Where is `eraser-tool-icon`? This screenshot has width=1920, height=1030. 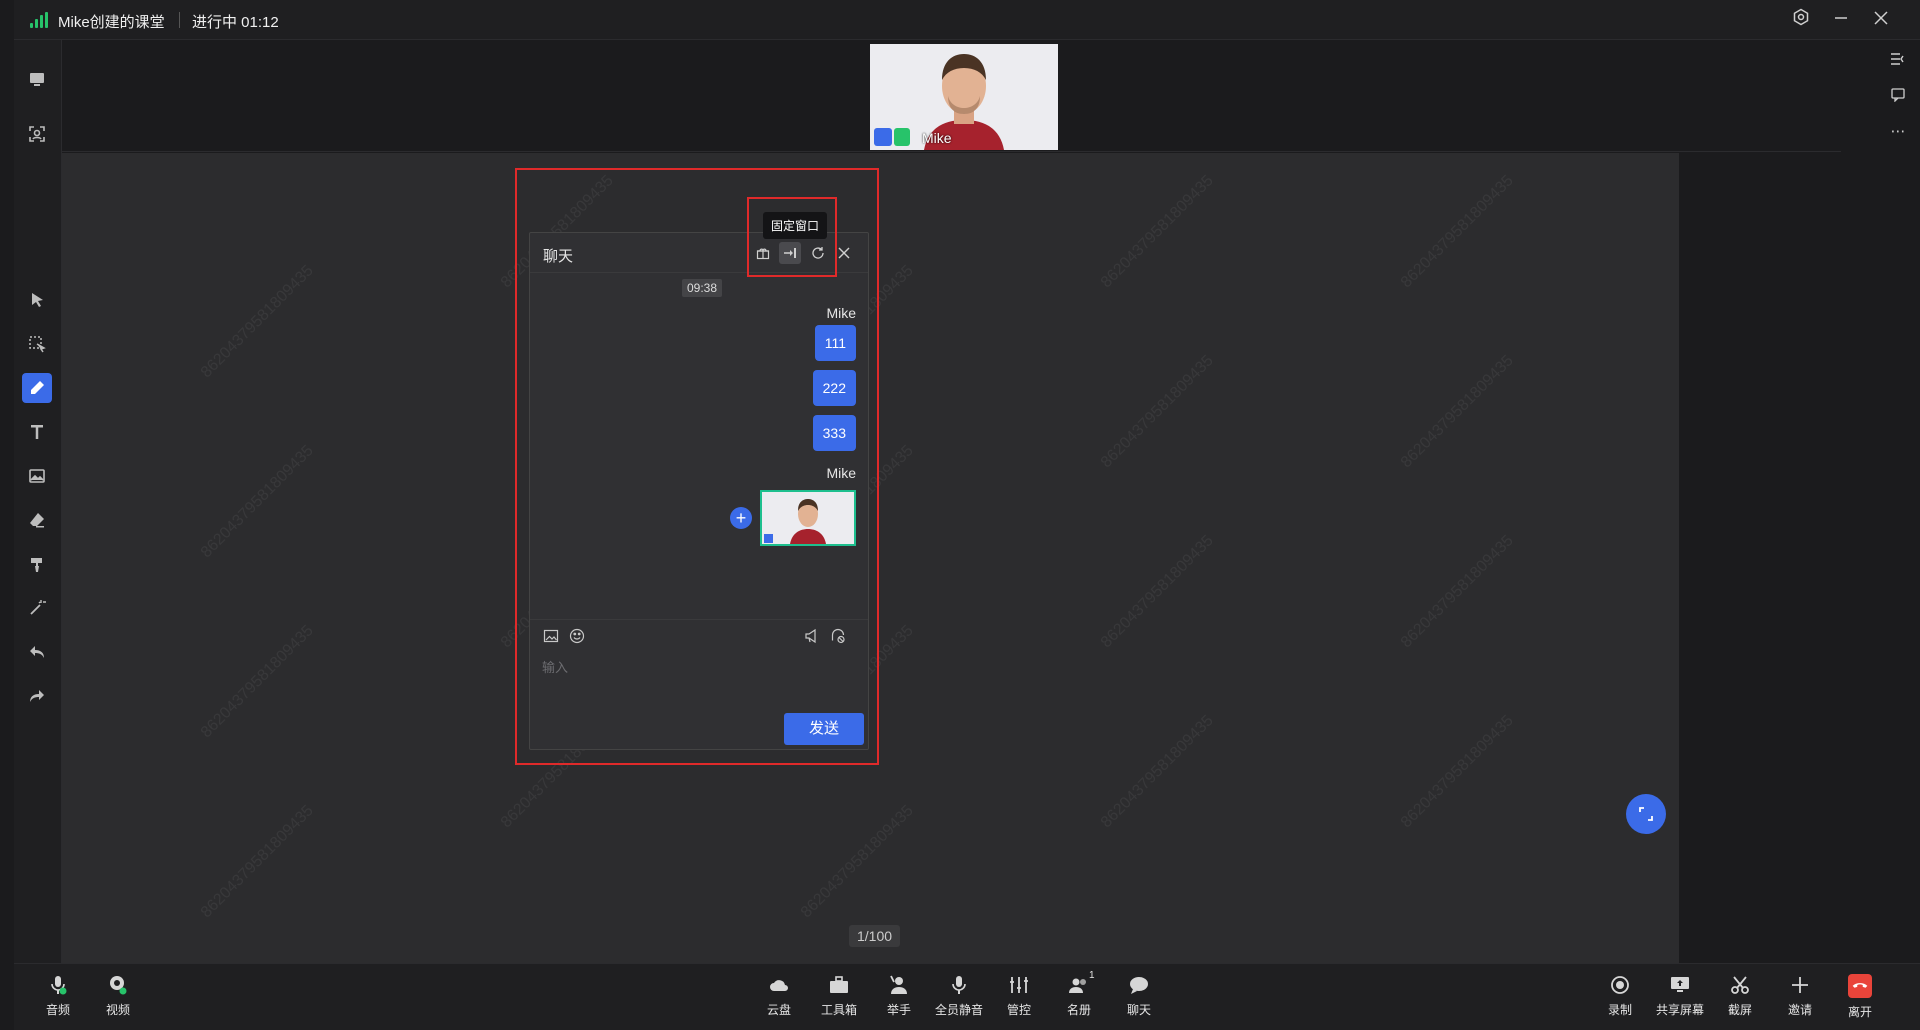 eraser-tool-icon is located at coordinates (37, 520).